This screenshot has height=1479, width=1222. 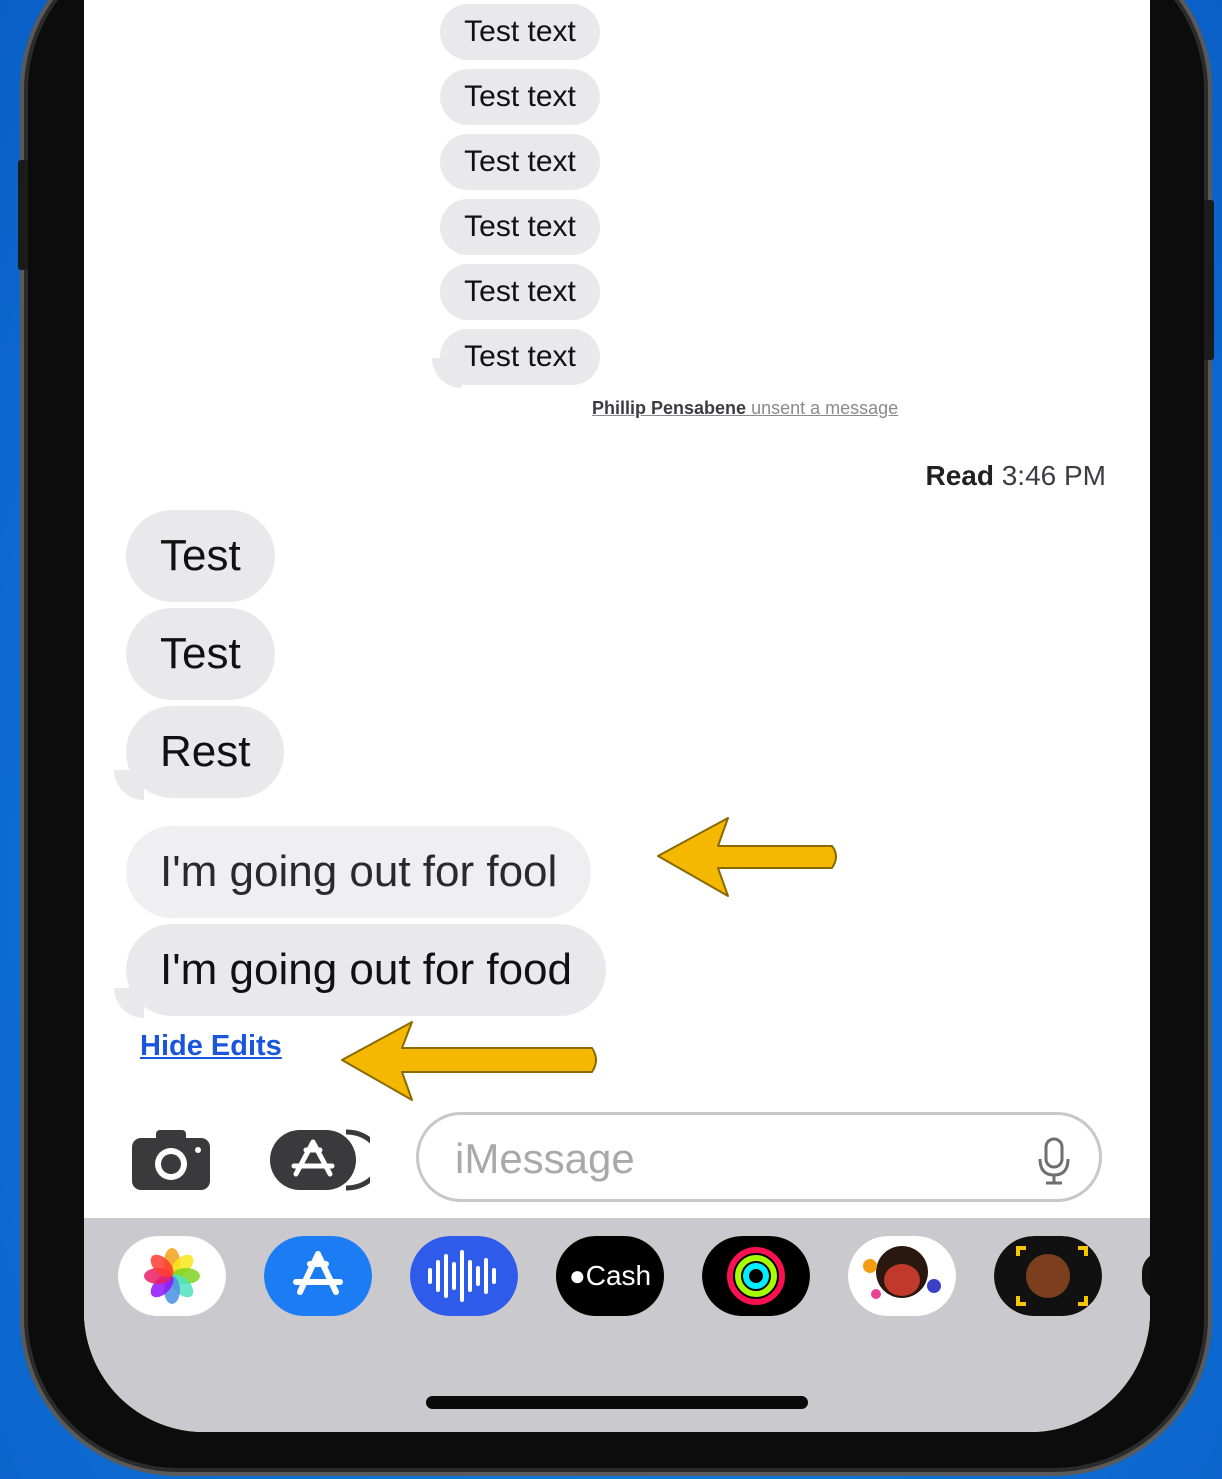 I want to click on app-store-button-icon, so click(x=320, y=1160).